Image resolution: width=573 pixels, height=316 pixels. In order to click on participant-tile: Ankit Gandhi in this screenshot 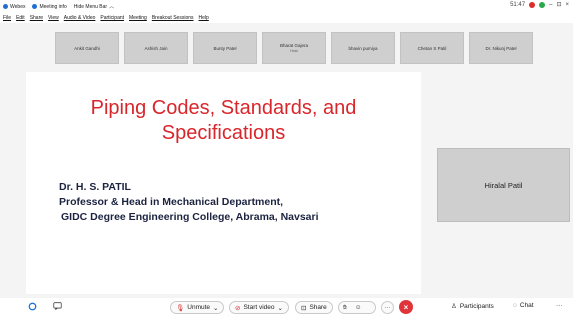, I will do `click(87, 48)`.